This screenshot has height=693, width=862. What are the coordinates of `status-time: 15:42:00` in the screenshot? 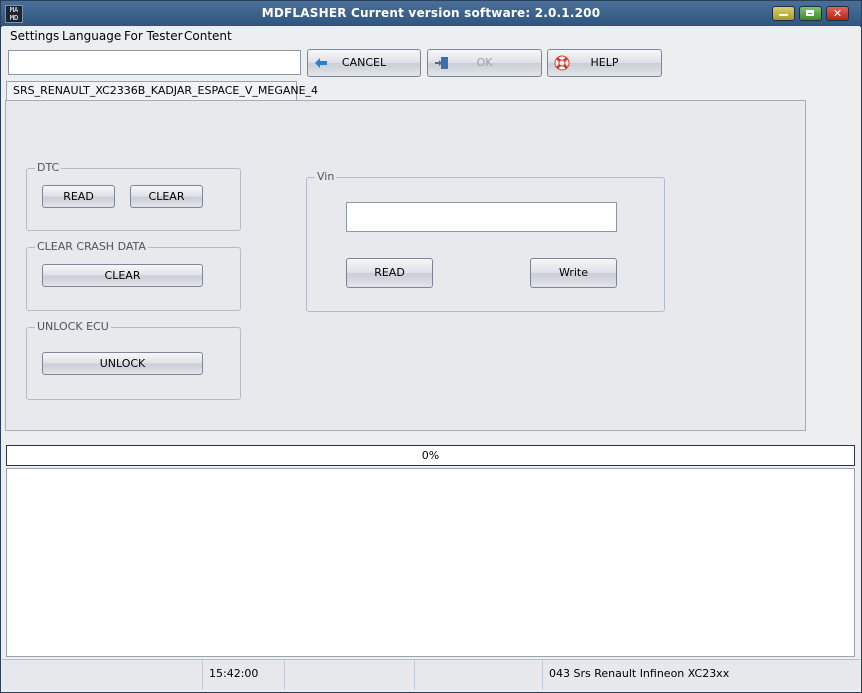 It's located at (244, 674).